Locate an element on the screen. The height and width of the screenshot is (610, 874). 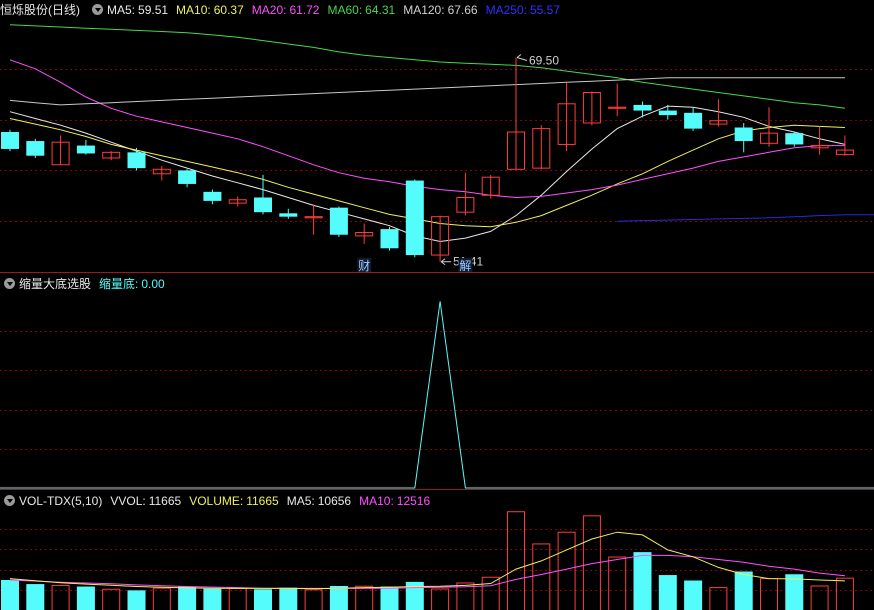
price-legend-item-3: MA60: 64.31 is located at coordinates (361, 10).